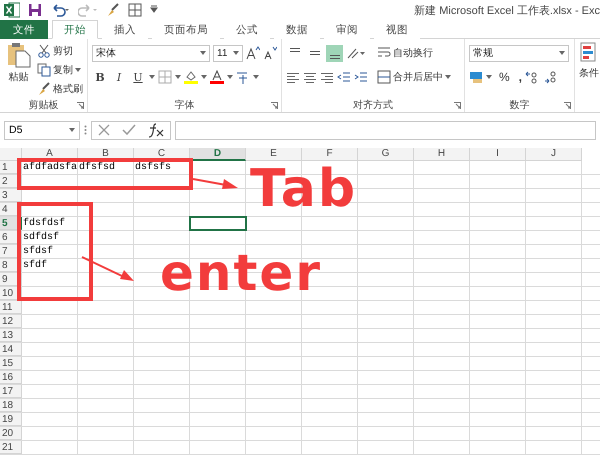 This screenshot has height=457, width=600. What do you see at coordinates (41, 237) in the screenshot?
I see `table-cell-text: sdfdsf` at bounding box center [41, 237].